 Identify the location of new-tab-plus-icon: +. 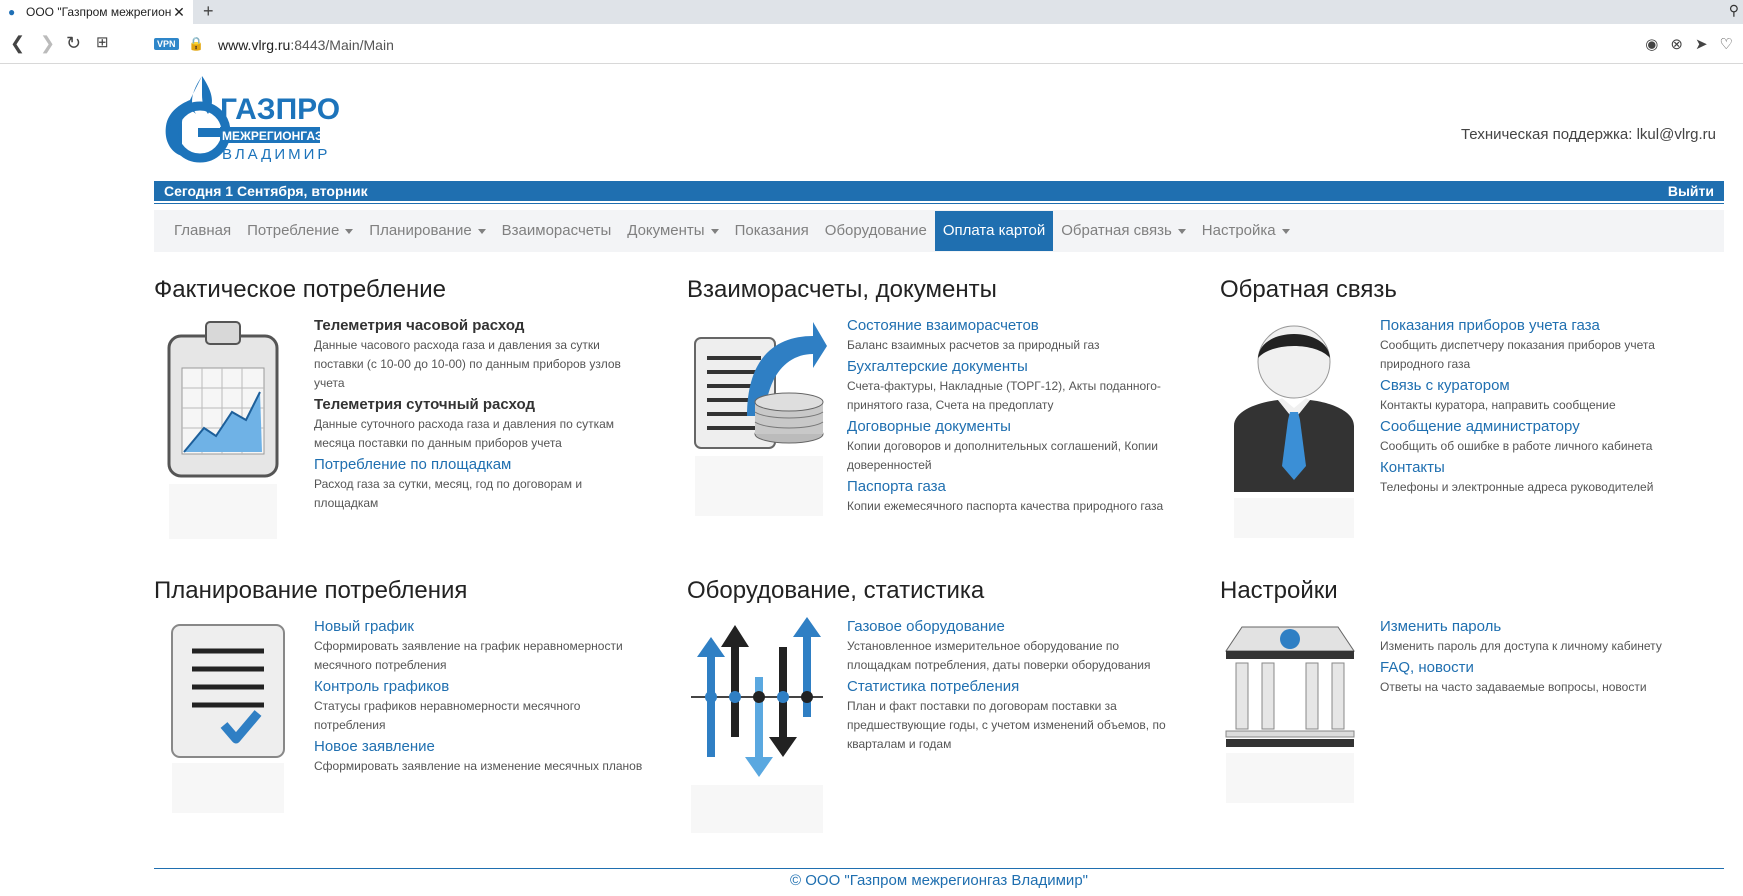
(208, 11).